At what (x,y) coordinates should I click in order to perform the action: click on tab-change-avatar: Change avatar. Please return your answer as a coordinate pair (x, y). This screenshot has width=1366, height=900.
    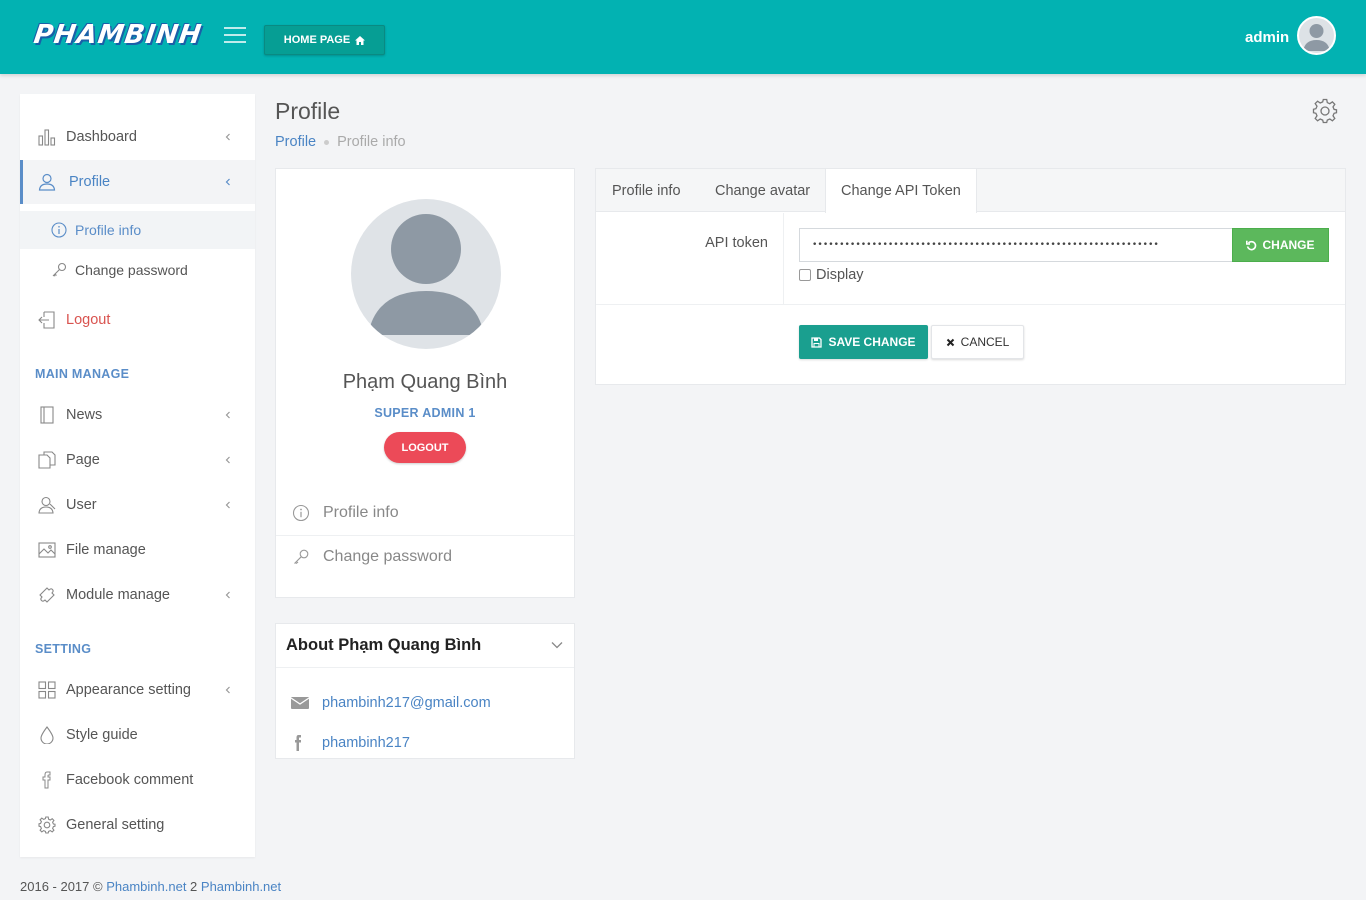
    Looking at the image, I should click on (762, 190).